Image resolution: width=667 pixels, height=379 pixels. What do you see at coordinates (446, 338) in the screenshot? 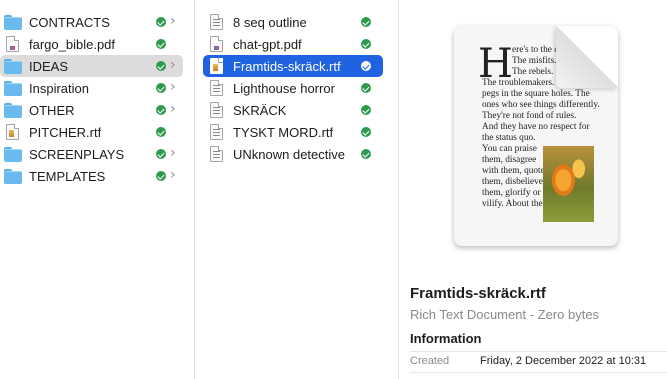
I see `information-heading: Information` at bounding box center [446, 338].